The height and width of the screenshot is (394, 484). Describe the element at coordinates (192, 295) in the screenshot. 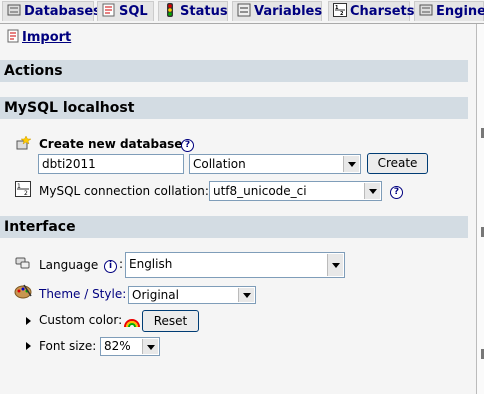

I see `theme-select: Original` at that location.